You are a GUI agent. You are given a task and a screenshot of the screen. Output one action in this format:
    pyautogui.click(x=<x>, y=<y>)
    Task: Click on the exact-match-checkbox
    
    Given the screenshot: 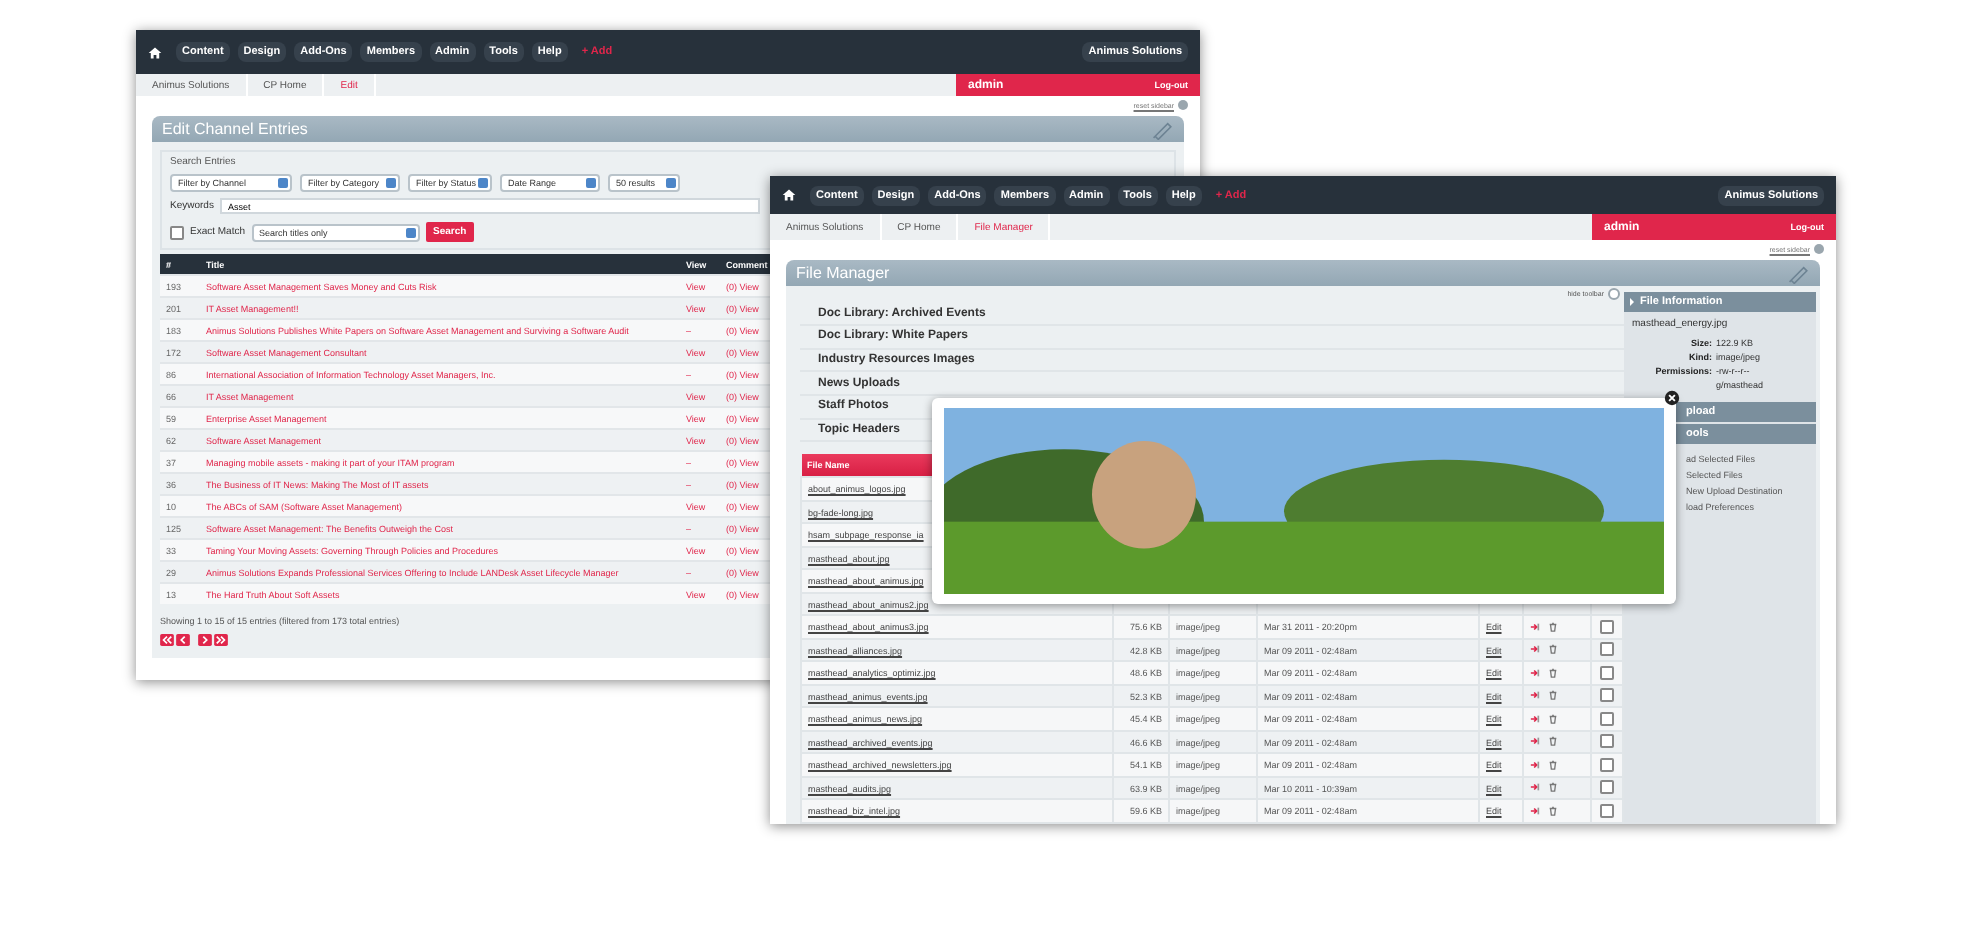 What is the action you would take?
    pyautogui.click(x=177, y=232)
    